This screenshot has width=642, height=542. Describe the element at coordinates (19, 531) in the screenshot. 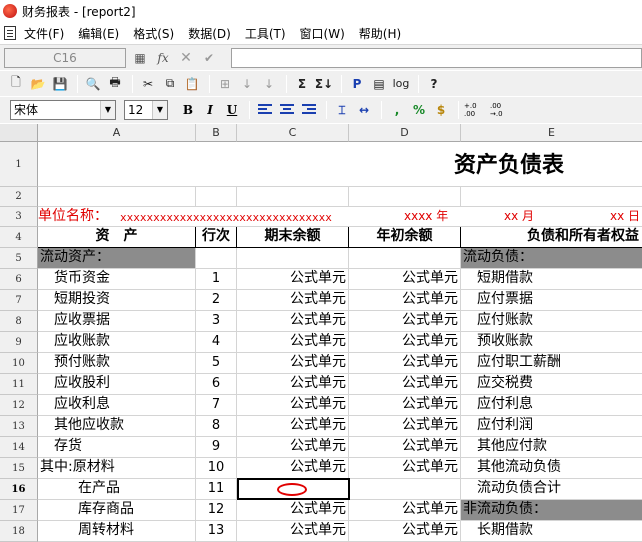

I see `row-header: 18` at that location.